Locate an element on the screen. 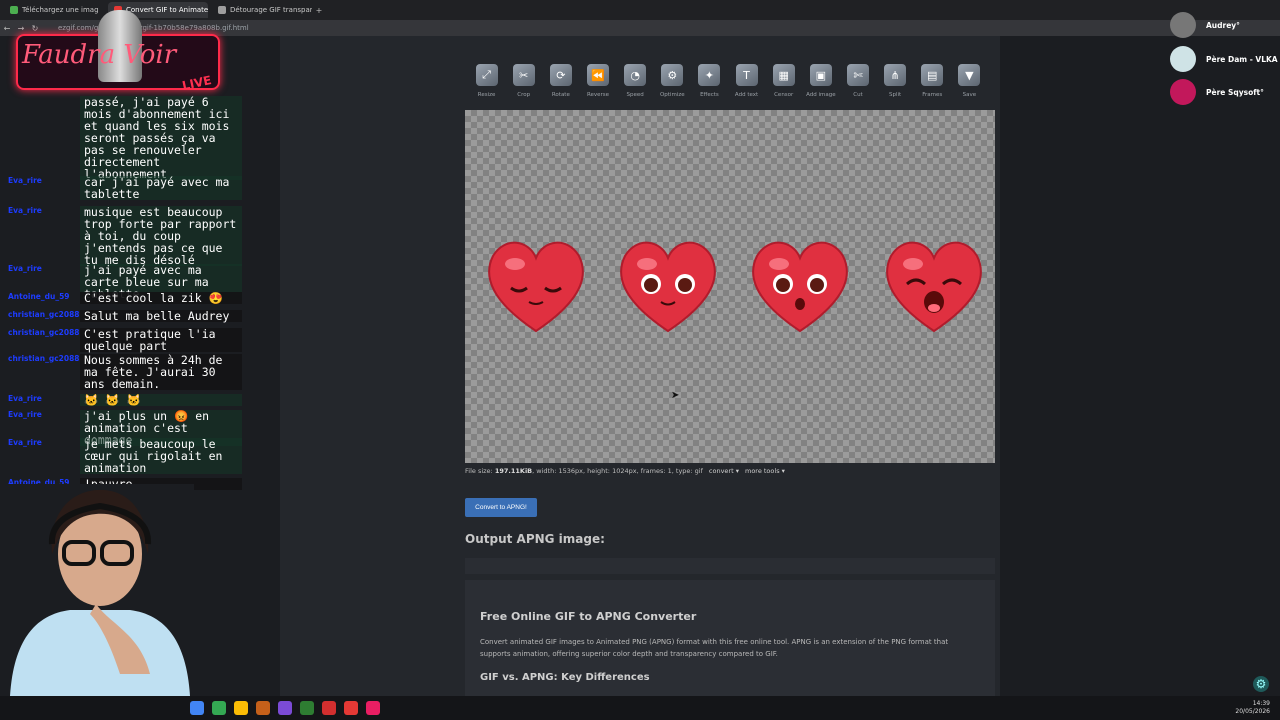 The image size is (1280, 720). tab-label: Détourage GIF transparent is located at coordinates (271, 10).